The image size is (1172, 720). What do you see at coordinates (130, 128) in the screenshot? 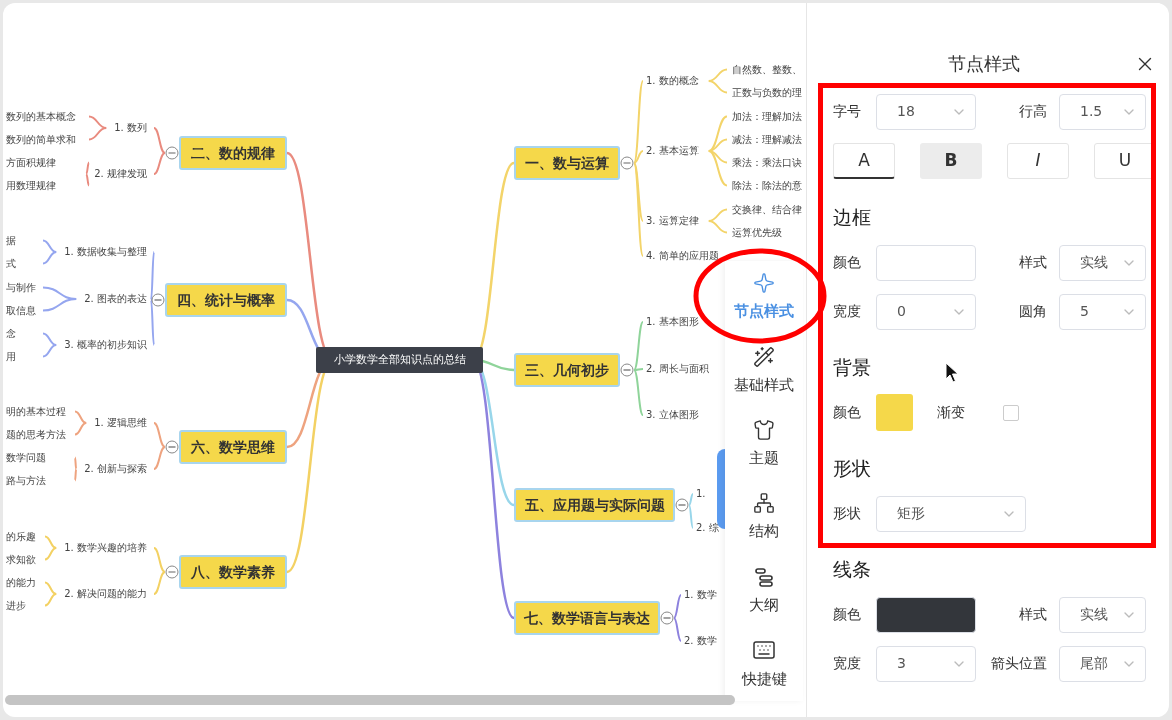
I see `subtopic-label: 1. 数列` at bounding box center [130, 128].